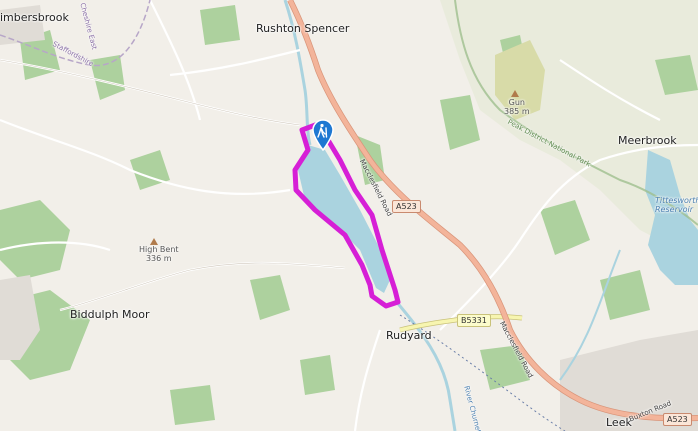 This screenshot has height=431, width=698. What do you see at coordinates (474, 320) in the screenshot?
I see `road-shield-b5331: B5331` at bounding box center [474, 320].